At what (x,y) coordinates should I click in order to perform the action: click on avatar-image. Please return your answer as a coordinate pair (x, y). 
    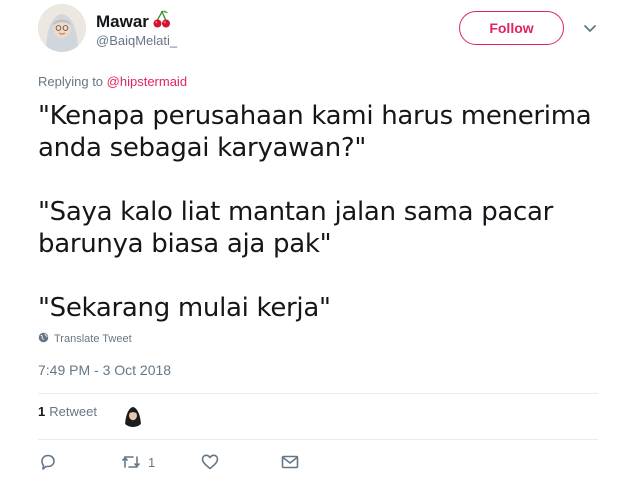
    Looking at the image, I should click on (62, 28).